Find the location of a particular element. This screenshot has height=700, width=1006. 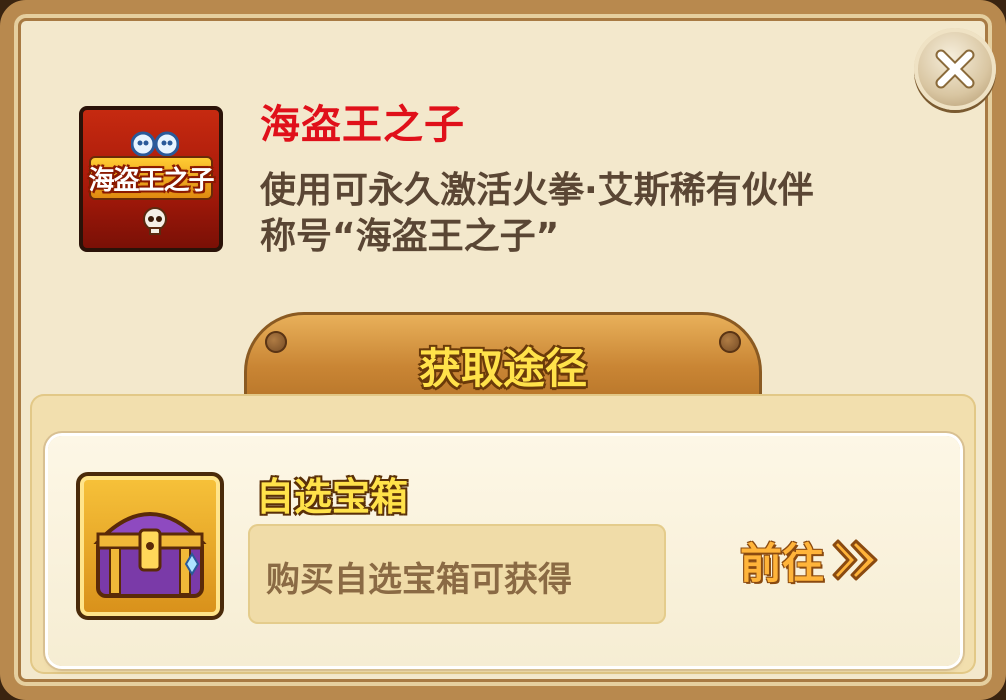

source-name: 自选宝箱 is located at coordinates (332, 497).